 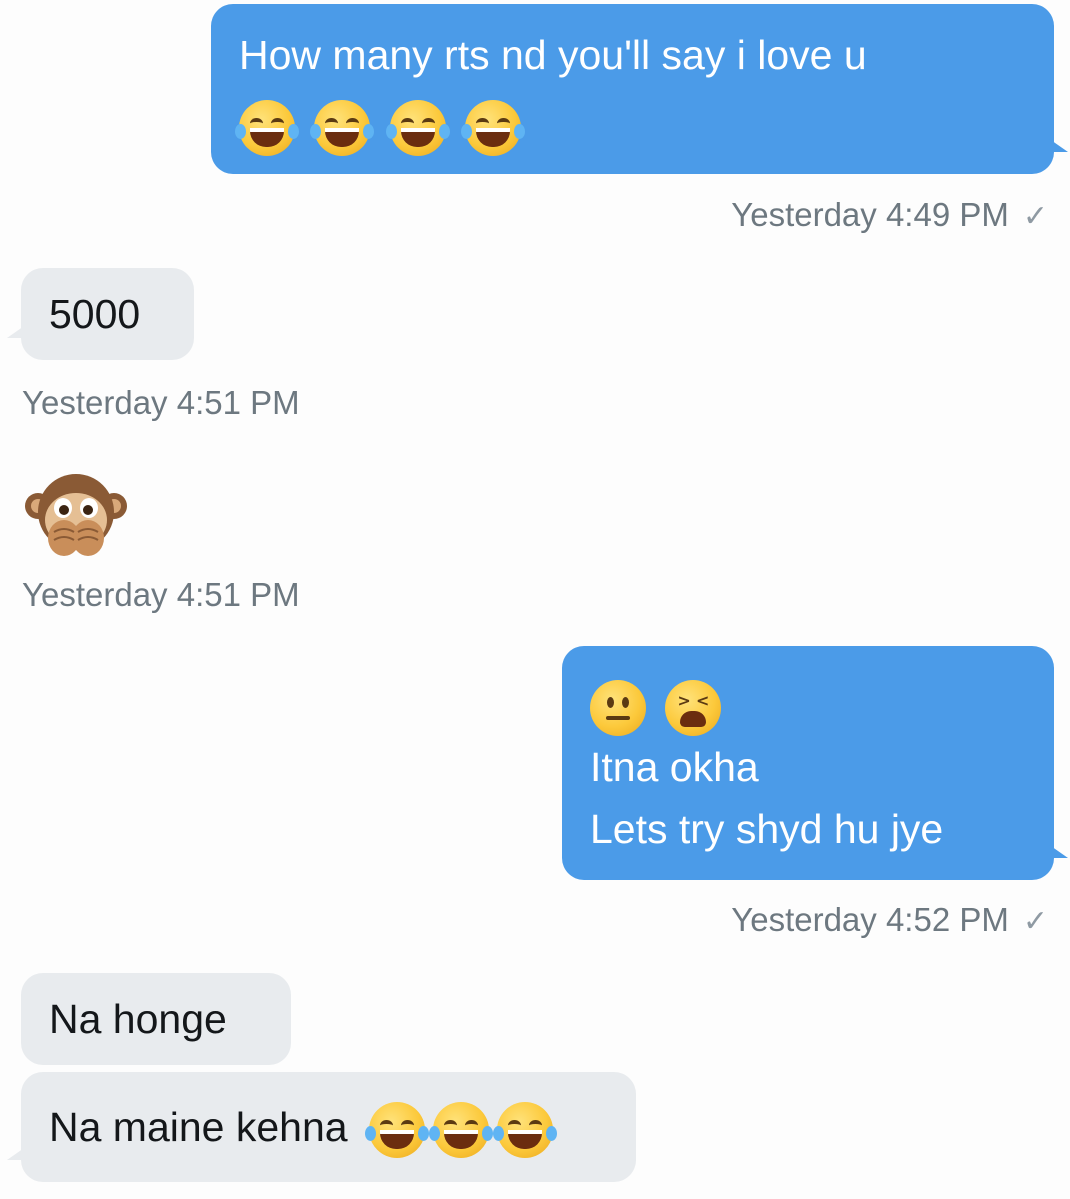 I want to click on speak-no-evil-monkey-icon, so click(x=76, y=515).